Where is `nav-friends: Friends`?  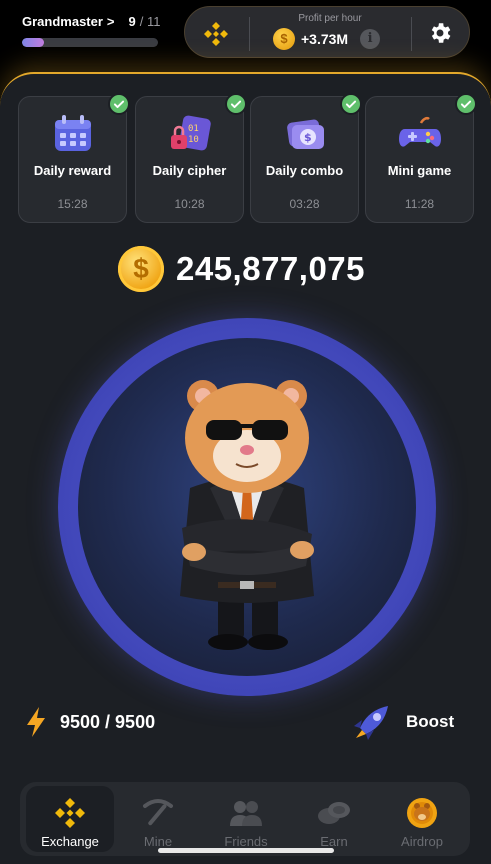 nav-friends: Friends is located at coordinates (246, 819).